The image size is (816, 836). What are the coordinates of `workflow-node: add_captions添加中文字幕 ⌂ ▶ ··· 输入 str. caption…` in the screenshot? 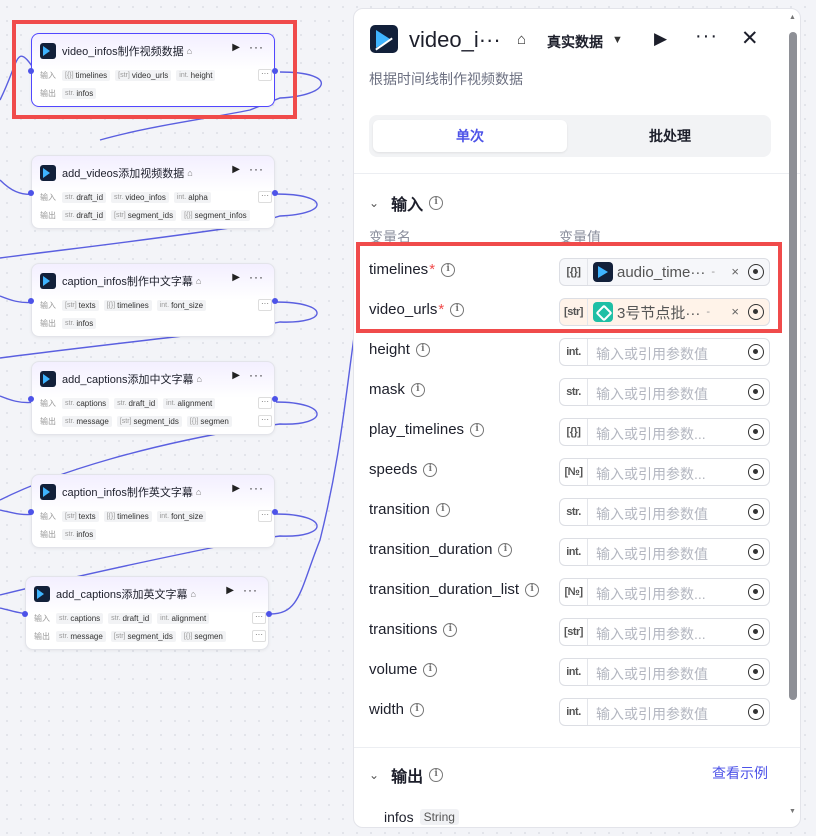 It's located at (153, 398).